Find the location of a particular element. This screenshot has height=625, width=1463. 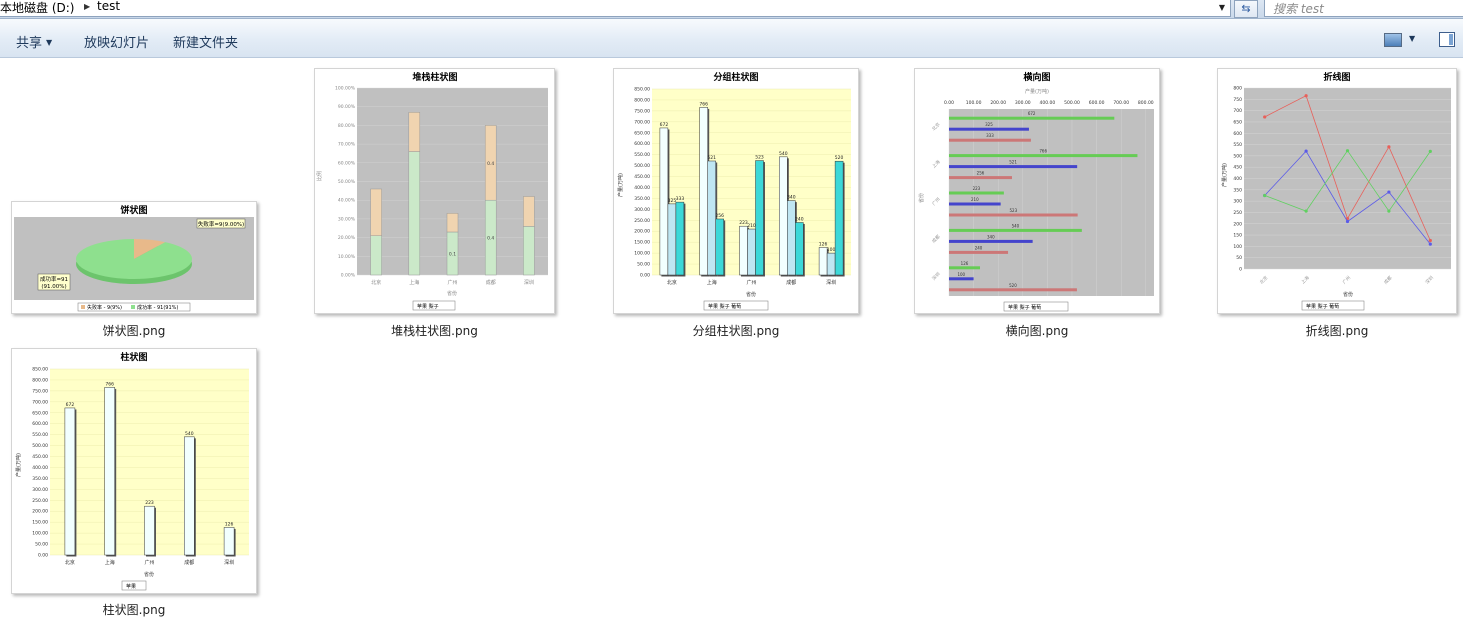

breadcrumb-drive: 本地磁盘 (D:) is located at coordinates (37, 8).